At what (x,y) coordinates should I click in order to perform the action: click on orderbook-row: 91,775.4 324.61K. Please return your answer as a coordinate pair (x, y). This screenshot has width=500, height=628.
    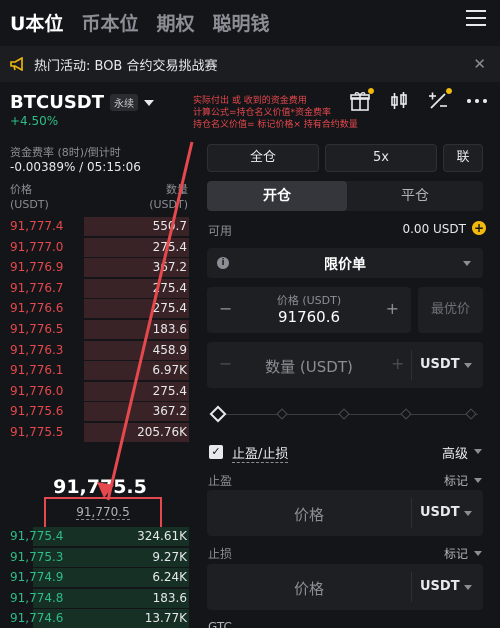
    Looking at the image, I should click on (97, 536).